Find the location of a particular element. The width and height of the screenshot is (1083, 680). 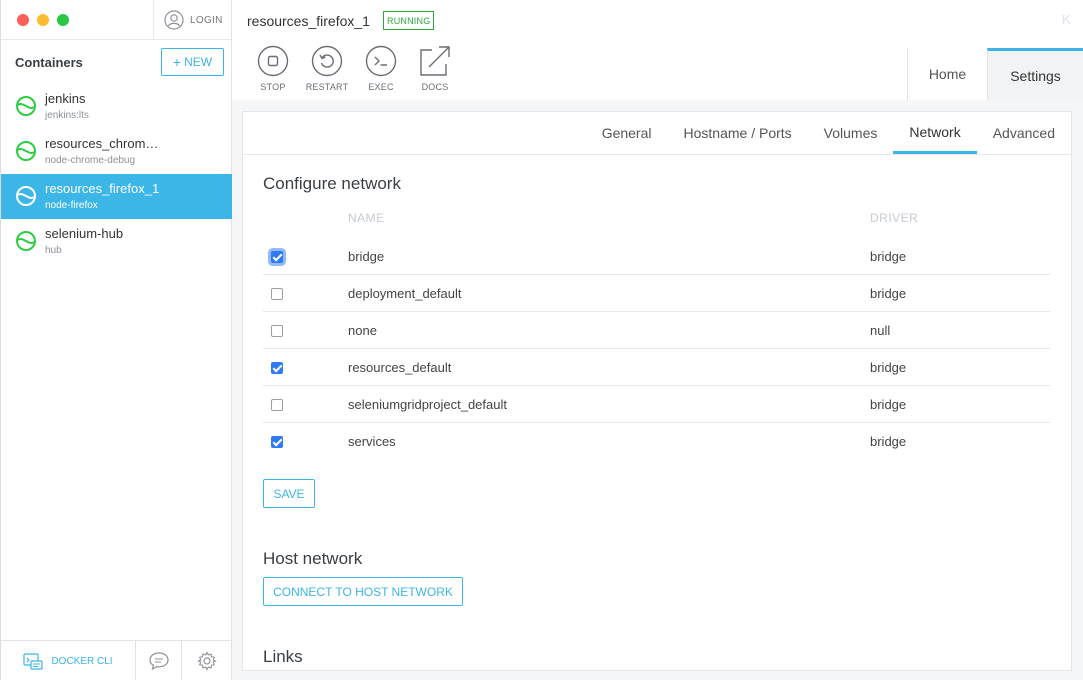

container-item-resources-firefox: resources_firefox_1 node-firefox is located at coordinates (116, 196).